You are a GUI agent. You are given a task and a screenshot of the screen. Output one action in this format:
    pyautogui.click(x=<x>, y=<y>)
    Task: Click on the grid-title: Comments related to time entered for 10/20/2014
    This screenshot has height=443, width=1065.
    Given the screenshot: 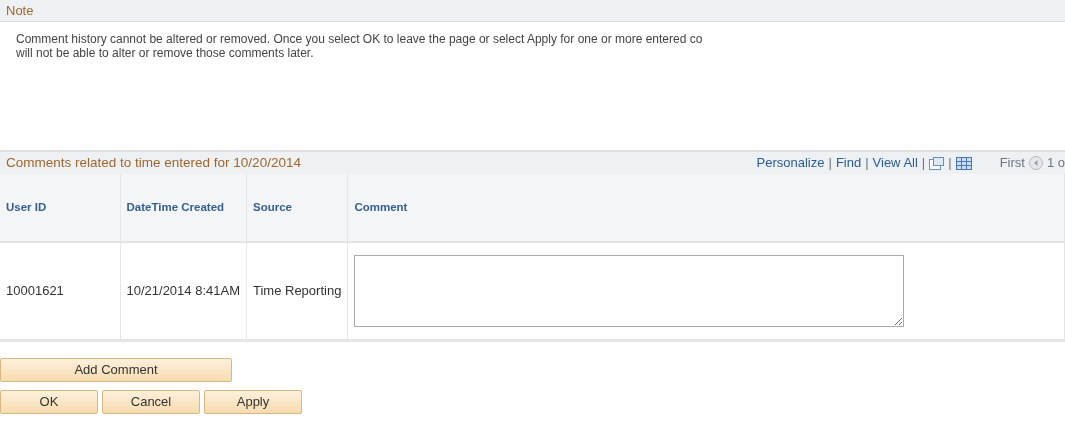 What is the action you would take?
    pyautogui.click(x=153, y=162)
    